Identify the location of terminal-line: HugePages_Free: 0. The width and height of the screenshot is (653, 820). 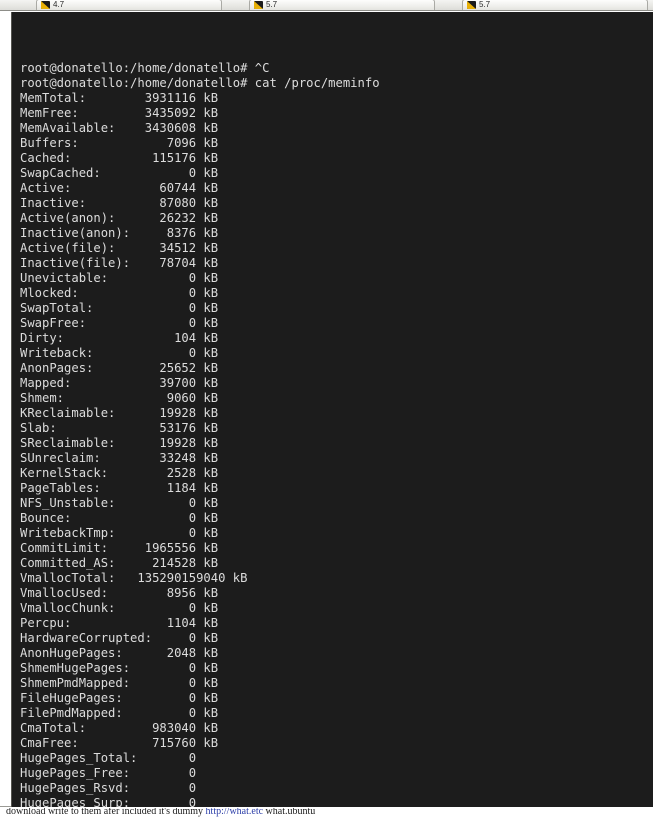
(108, 773).